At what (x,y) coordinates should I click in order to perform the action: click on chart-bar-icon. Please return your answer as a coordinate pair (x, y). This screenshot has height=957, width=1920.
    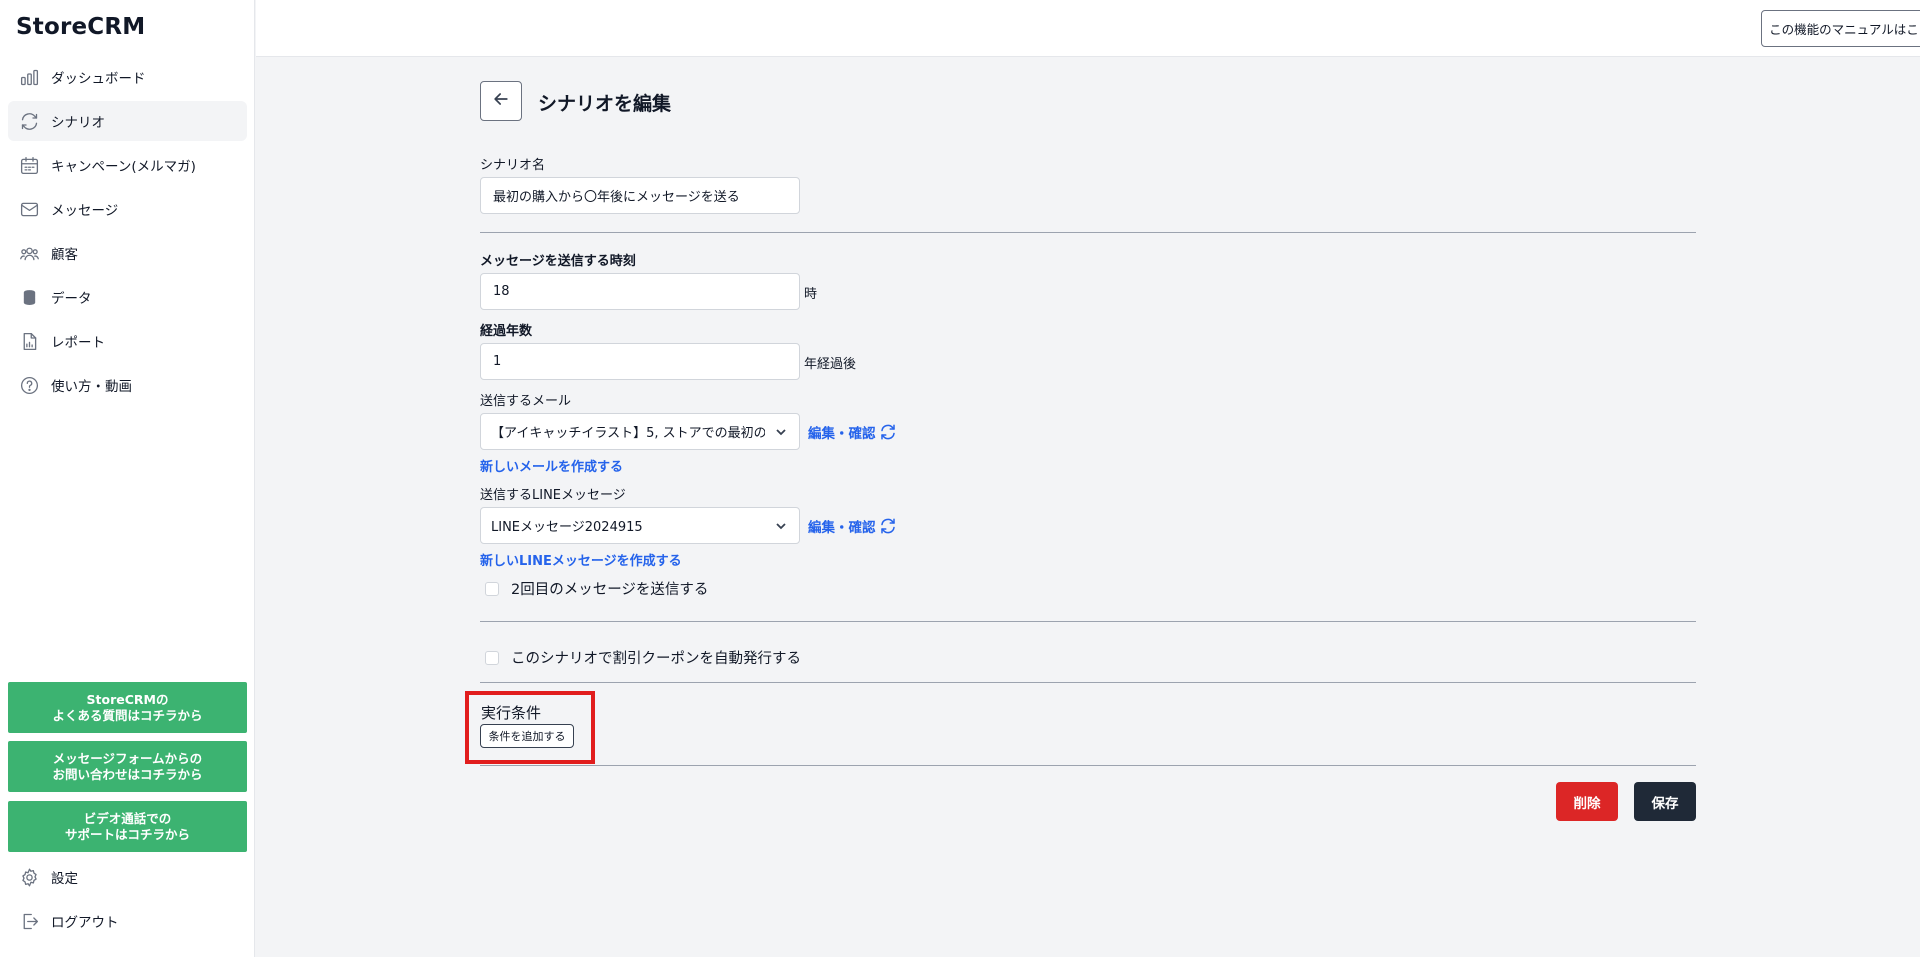
    Looking at the image, I should click on (29, 77).